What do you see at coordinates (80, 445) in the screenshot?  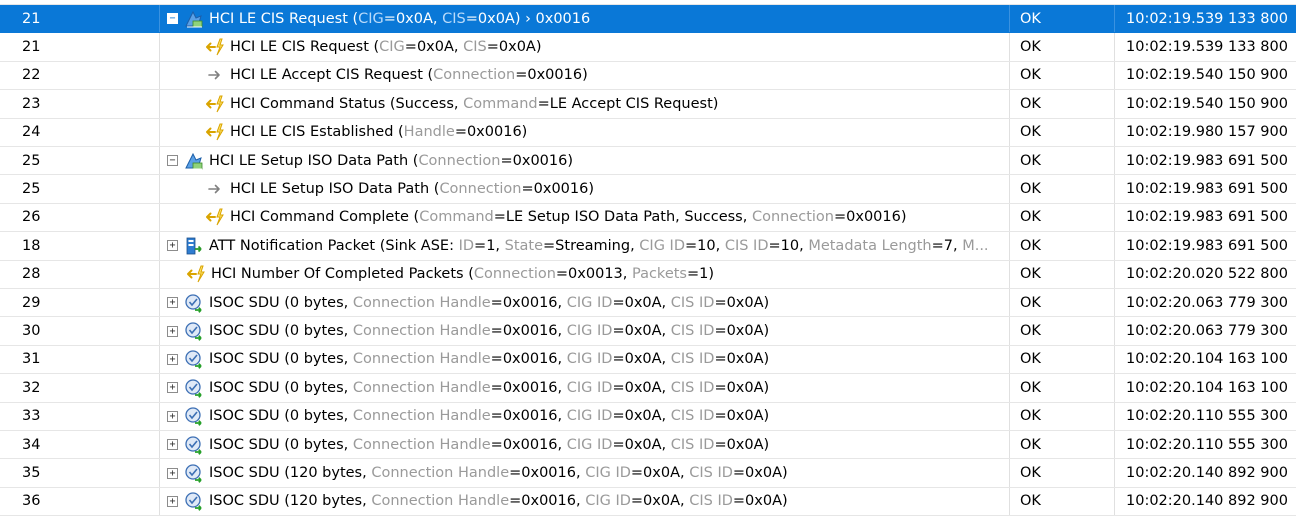 I see `packet-number-cell: 34` at bounding box center [80, 445].